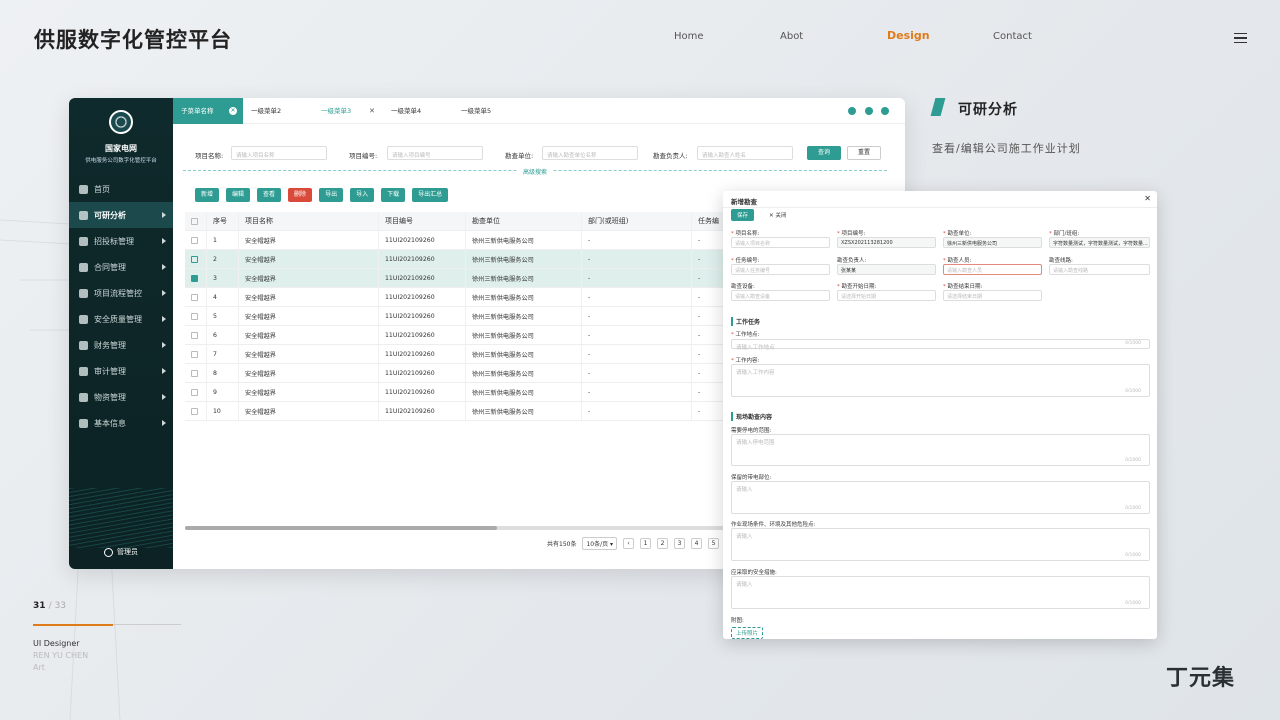 Image resolution: width=1280 pixels, height=720 pixels. I want to click on select-all-cell, so click(196, 221).